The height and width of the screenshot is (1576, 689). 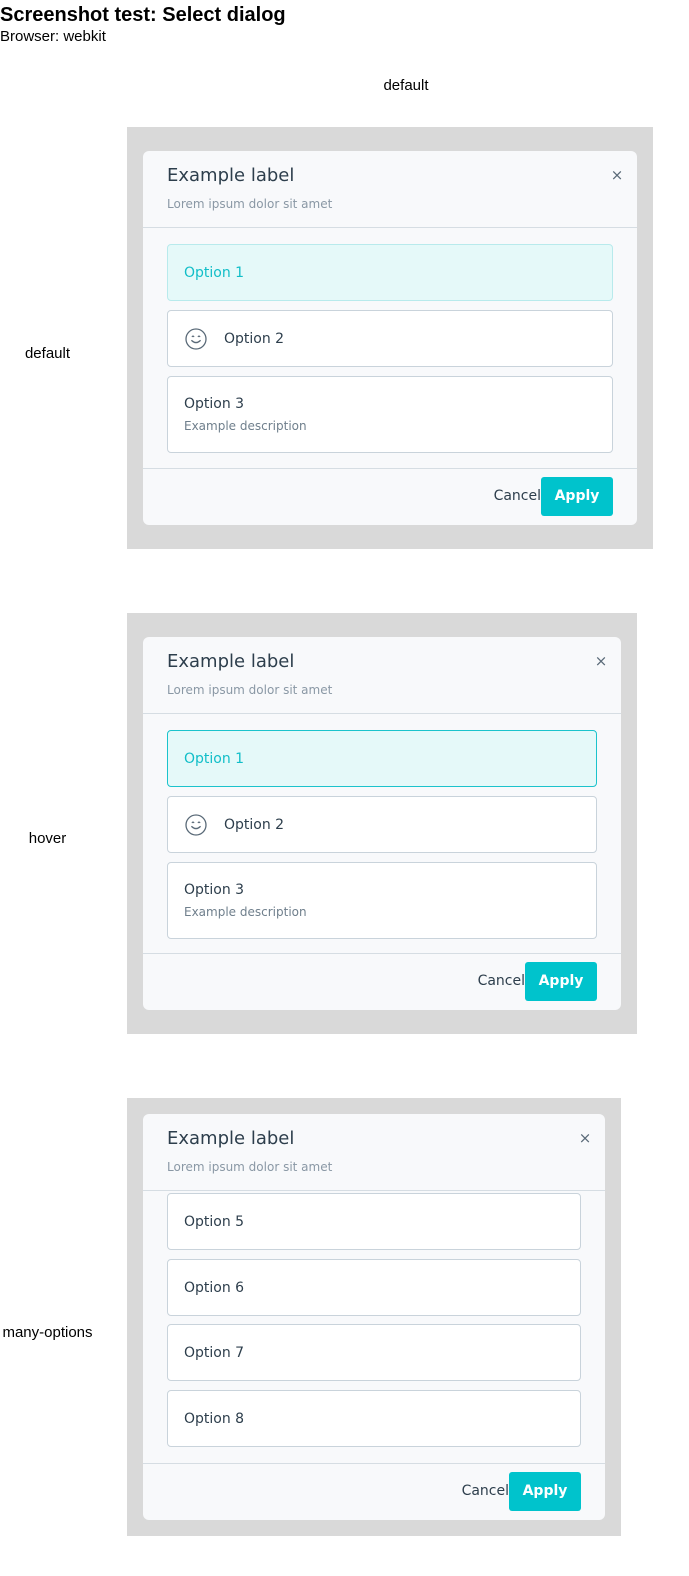 I want to click on browser-label: Browser: webkit, so click(x=53, y=36).